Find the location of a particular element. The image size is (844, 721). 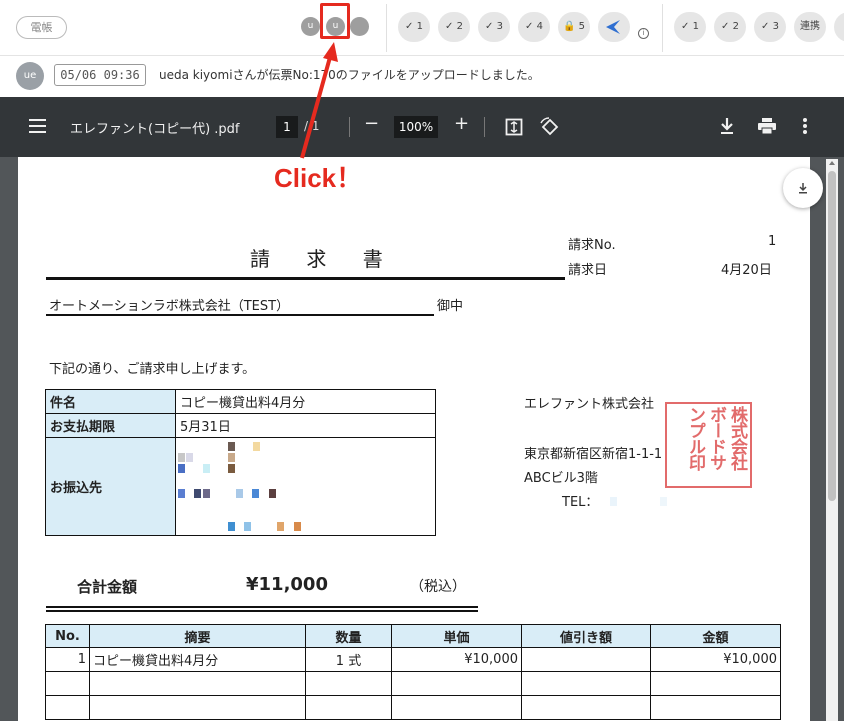

user-avatar: u is located at coordinates (310, 26).